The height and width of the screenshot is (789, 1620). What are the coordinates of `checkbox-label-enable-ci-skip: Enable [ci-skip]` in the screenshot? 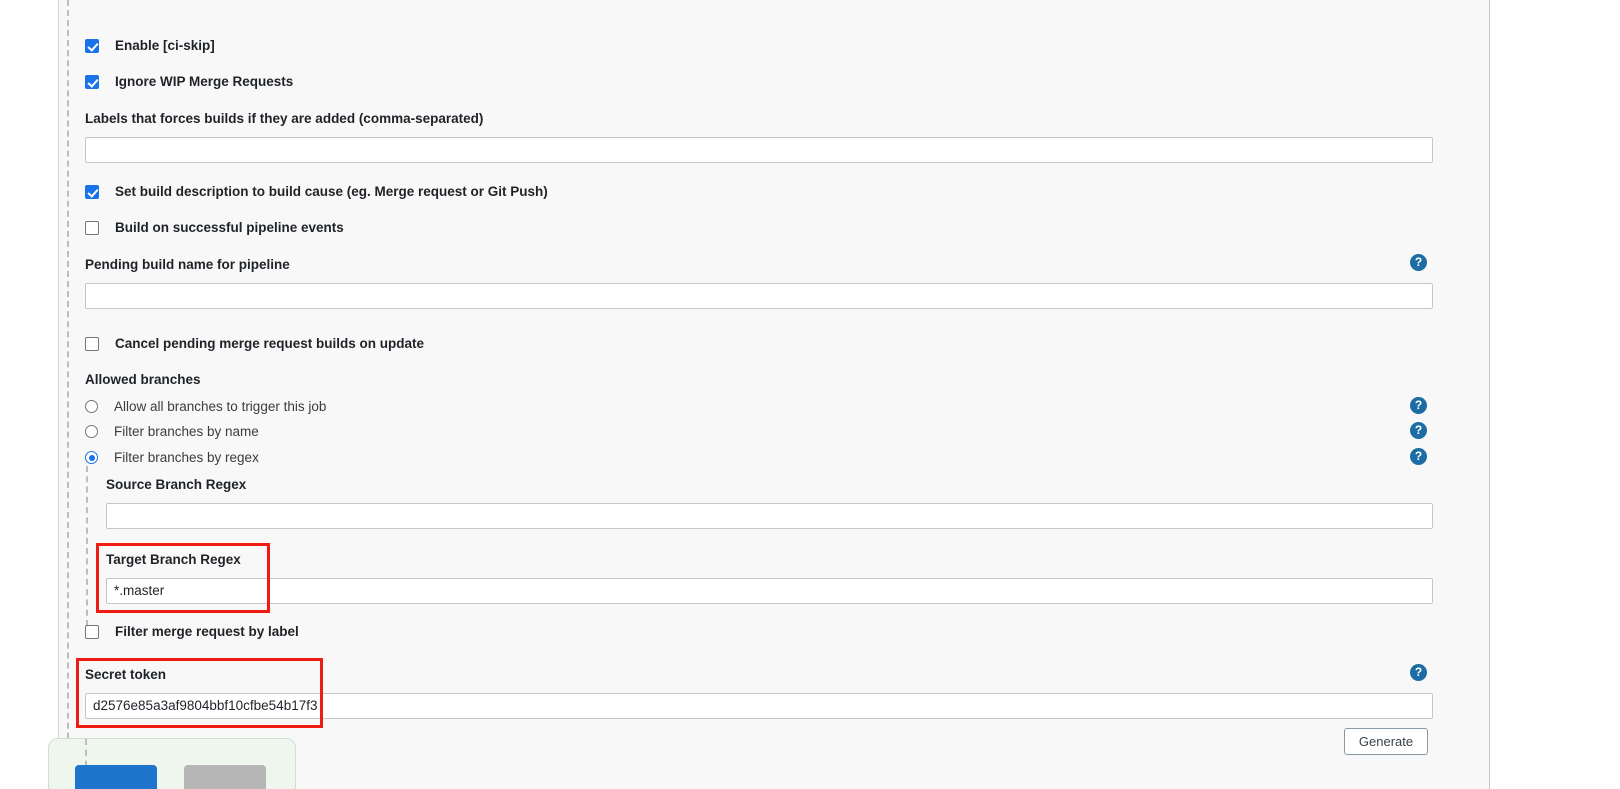 It's located at (165, 45).